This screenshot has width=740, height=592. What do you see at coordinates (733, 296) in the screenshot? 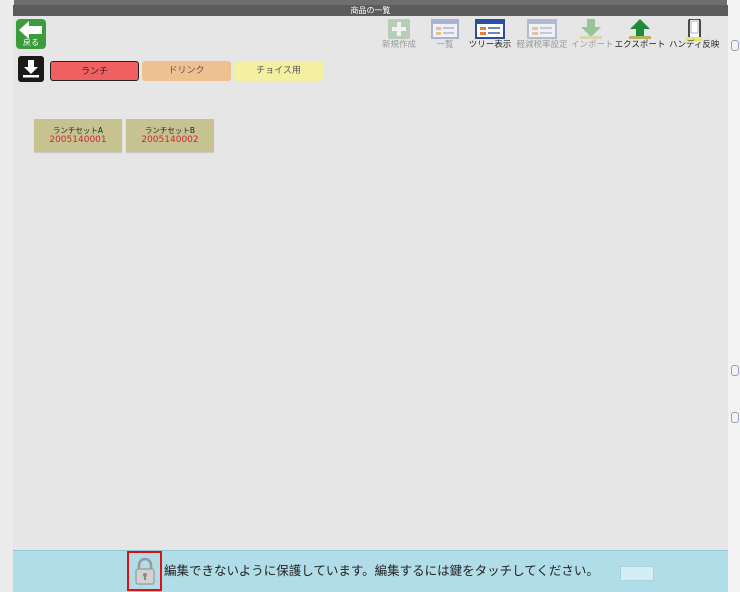
I see `background-right` at bounding box center [733, 296].